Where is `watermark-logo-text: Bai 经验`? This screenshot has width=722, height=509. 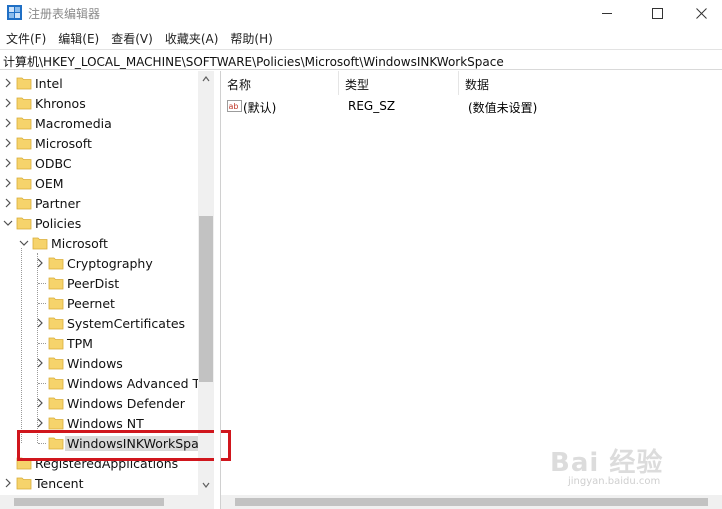
watermark-logo-text: Bai 经验 is located at coordinates (607, 463).